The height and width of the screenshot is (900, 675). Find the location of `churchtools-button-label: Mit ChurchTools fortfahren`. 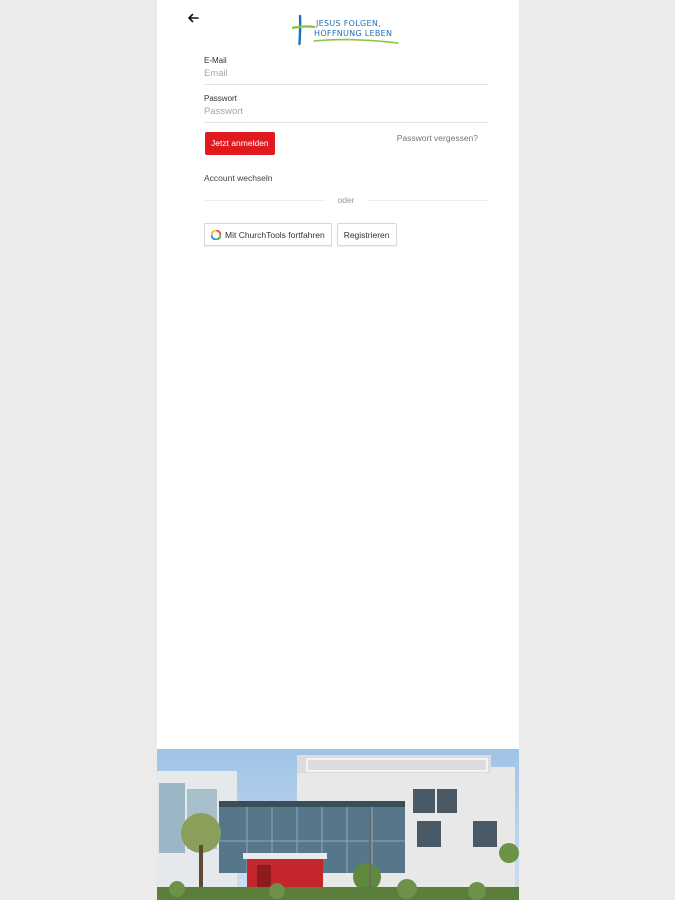

churchtools-button-label: Mit ChurchTools fortfahren is located at coordinates (275, 234).